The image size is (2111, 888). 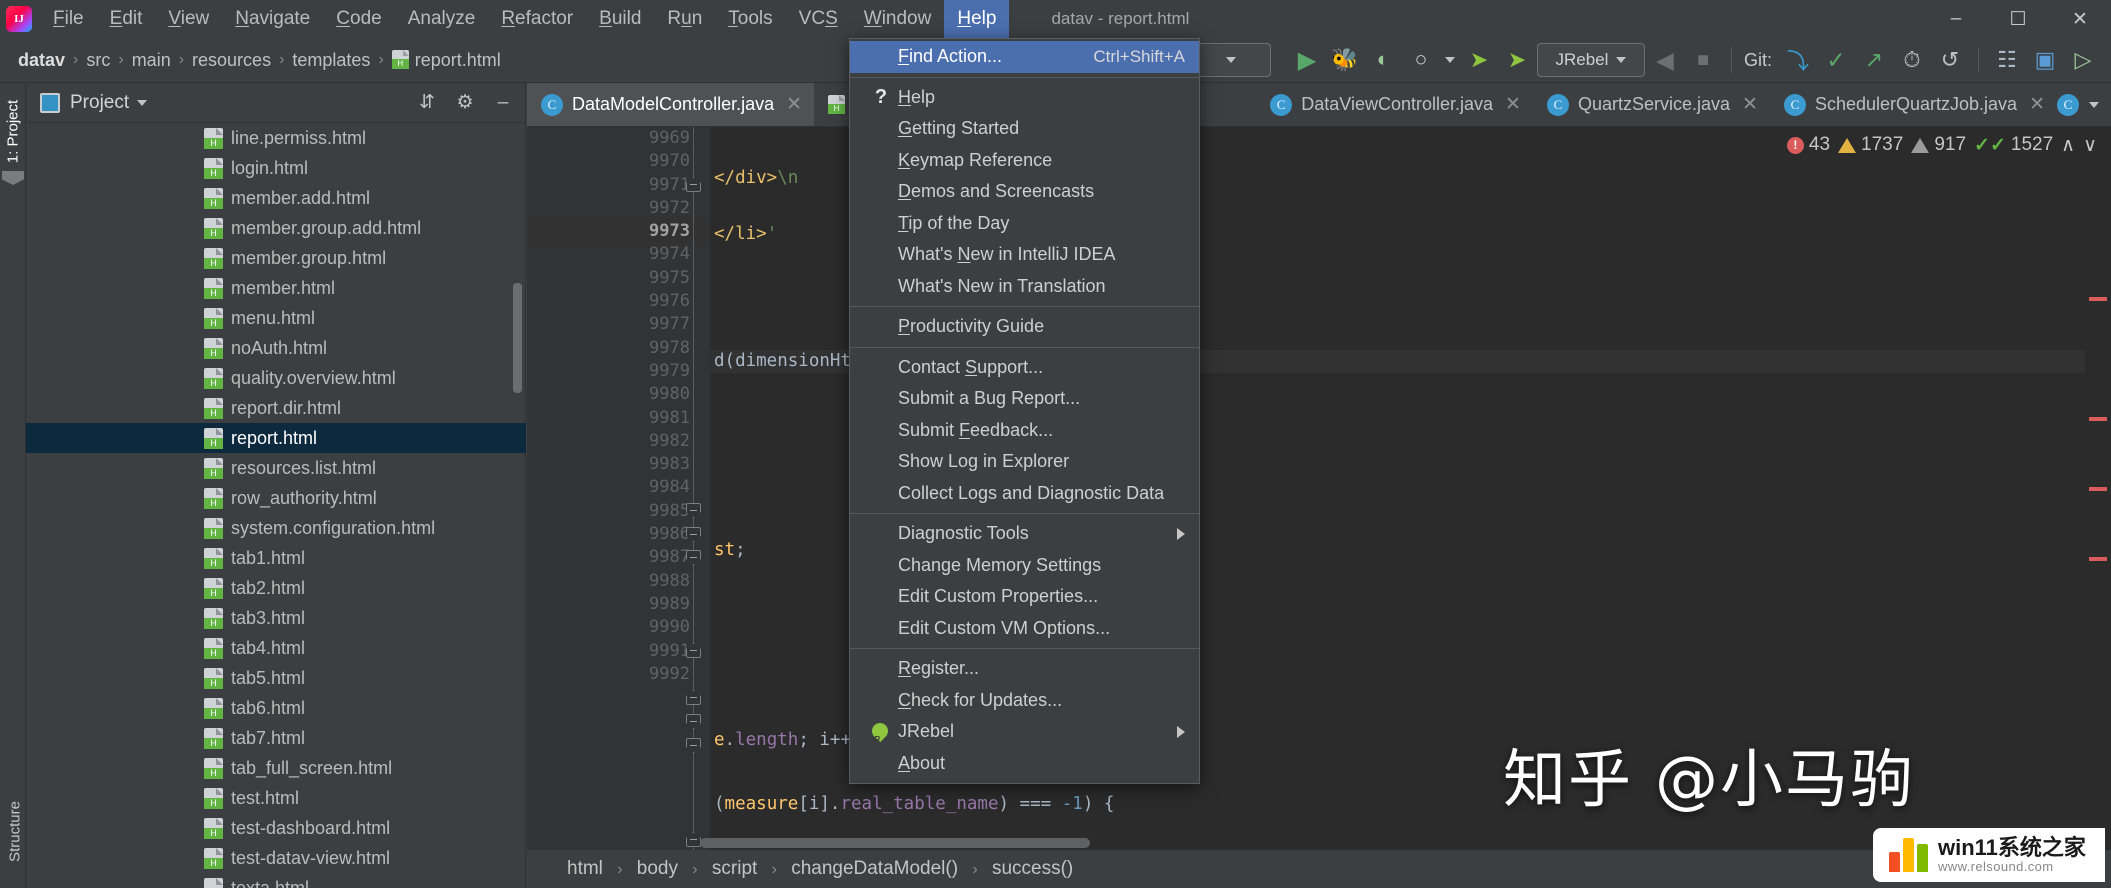 What do you see at coordinates (276, 618) in the screenshot?
I see `list-item: tab3.html` at bounding box center [276, 618].